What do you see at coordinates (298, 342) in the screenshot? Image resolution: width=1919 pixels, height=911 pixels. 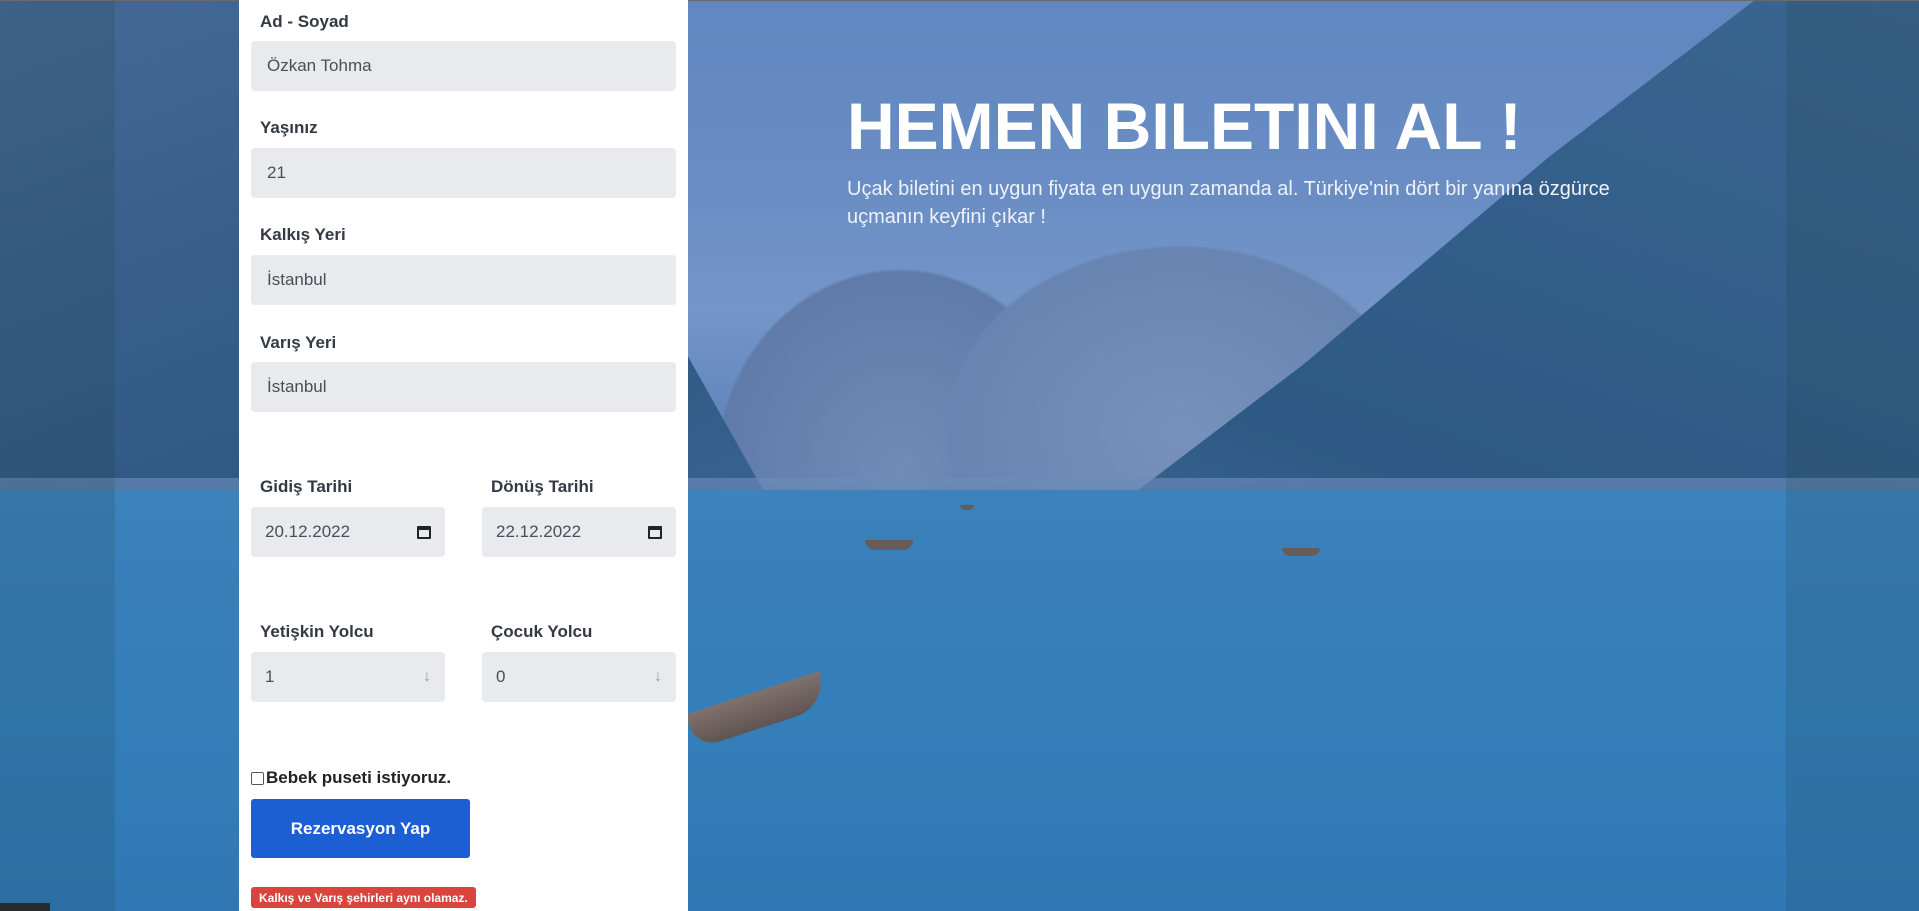 I see `arrival-label: Varış Yeri` at bounding box center [298, 342].